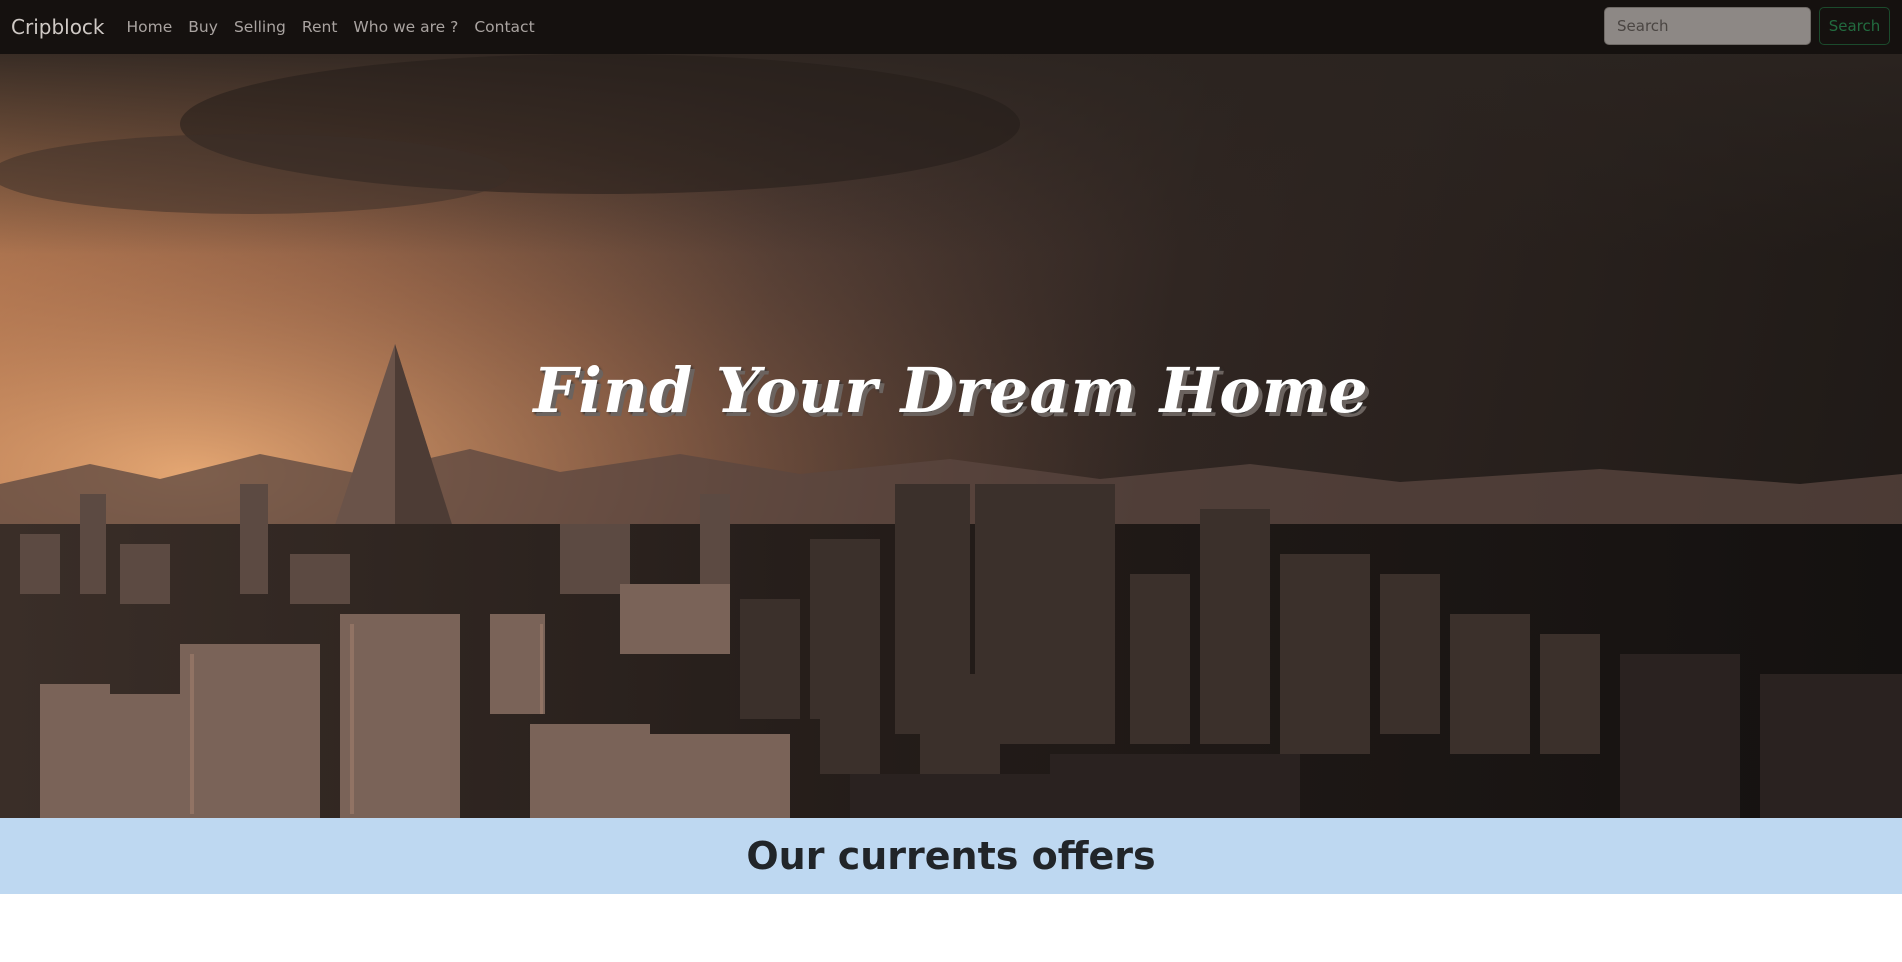 This screenshot has height=962, width=1902. Describe the element at coordinates (405, 27) in the screenshot. I see `nav-link-who-we-are: Who we are ?` at that location.